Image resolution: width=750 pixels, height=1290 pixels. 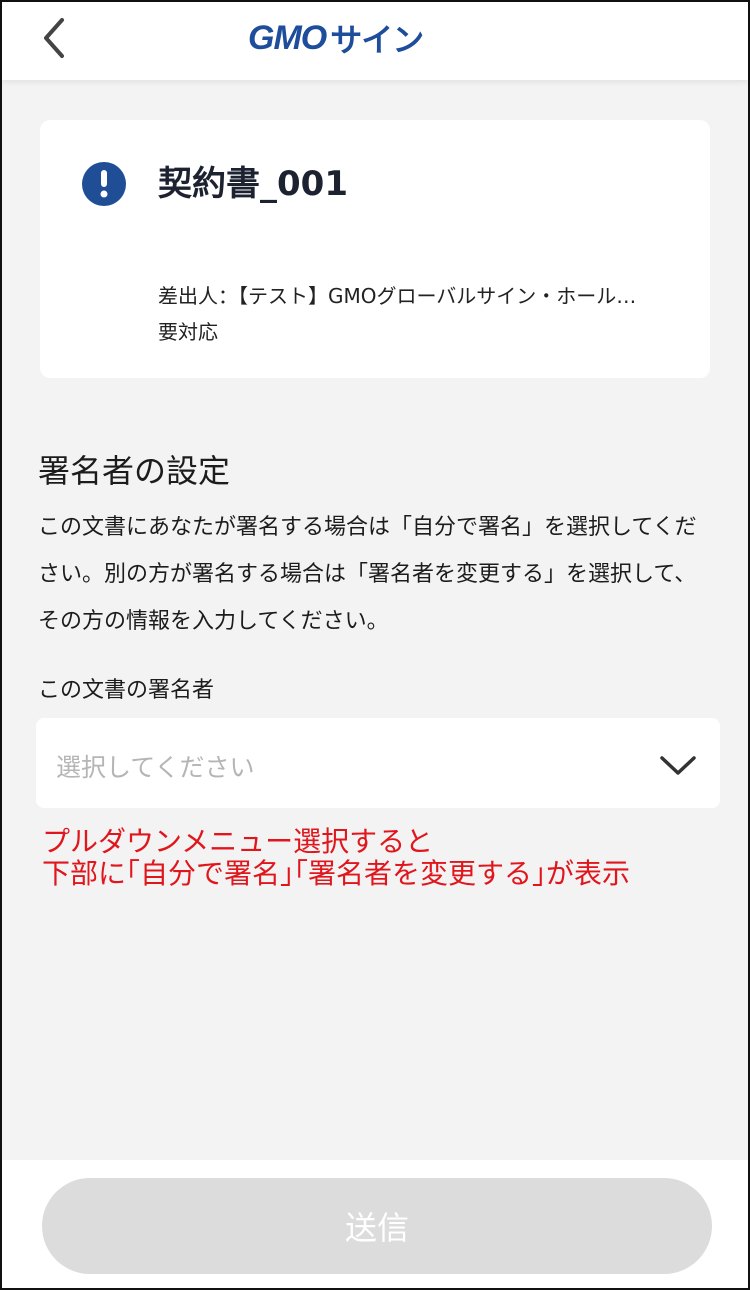 What do you see at coordinates (336, 873) in the screenshot?
I see `annotation-line-2: 下部に｢自分で署名｣｢署名者を変更する｣が表示` at bounding box center [336, 873].